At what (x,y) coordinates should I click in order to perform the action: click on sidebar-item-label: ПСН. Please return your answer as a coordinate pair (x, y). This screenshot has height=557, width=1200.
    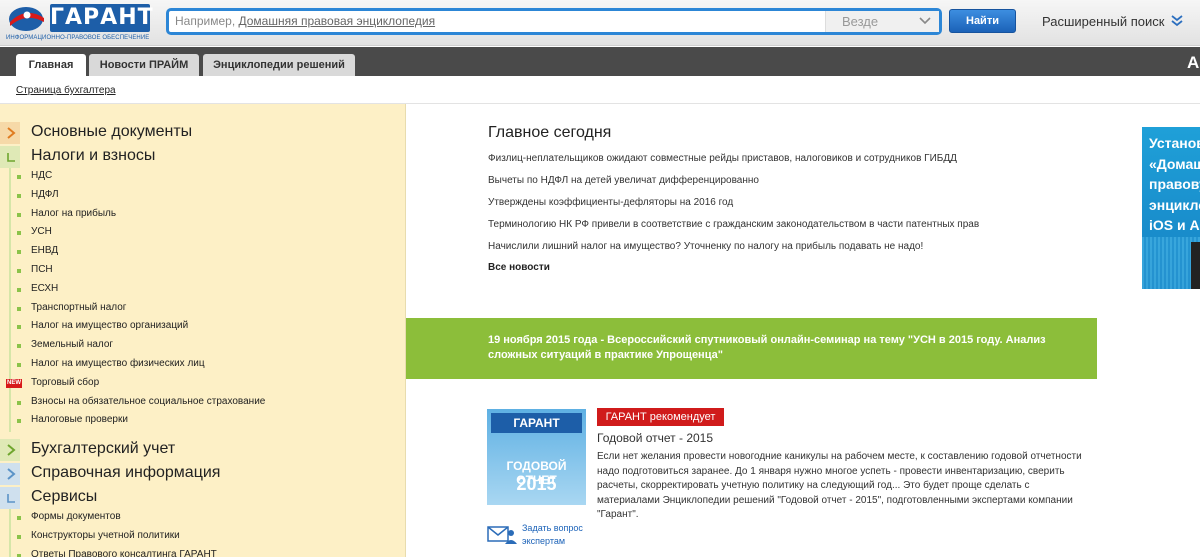
    Looking at the image, I should click on (42, 269).